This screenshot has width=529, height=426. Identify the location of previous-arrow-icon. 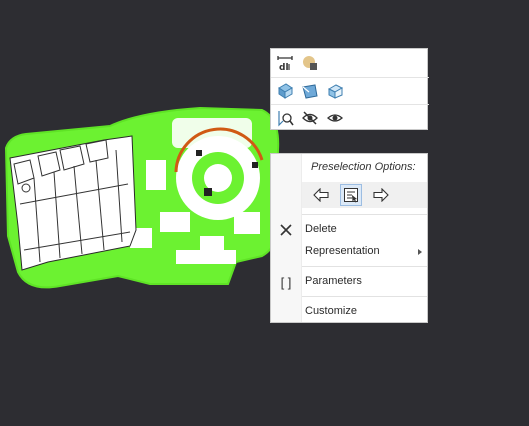
(321, 195).